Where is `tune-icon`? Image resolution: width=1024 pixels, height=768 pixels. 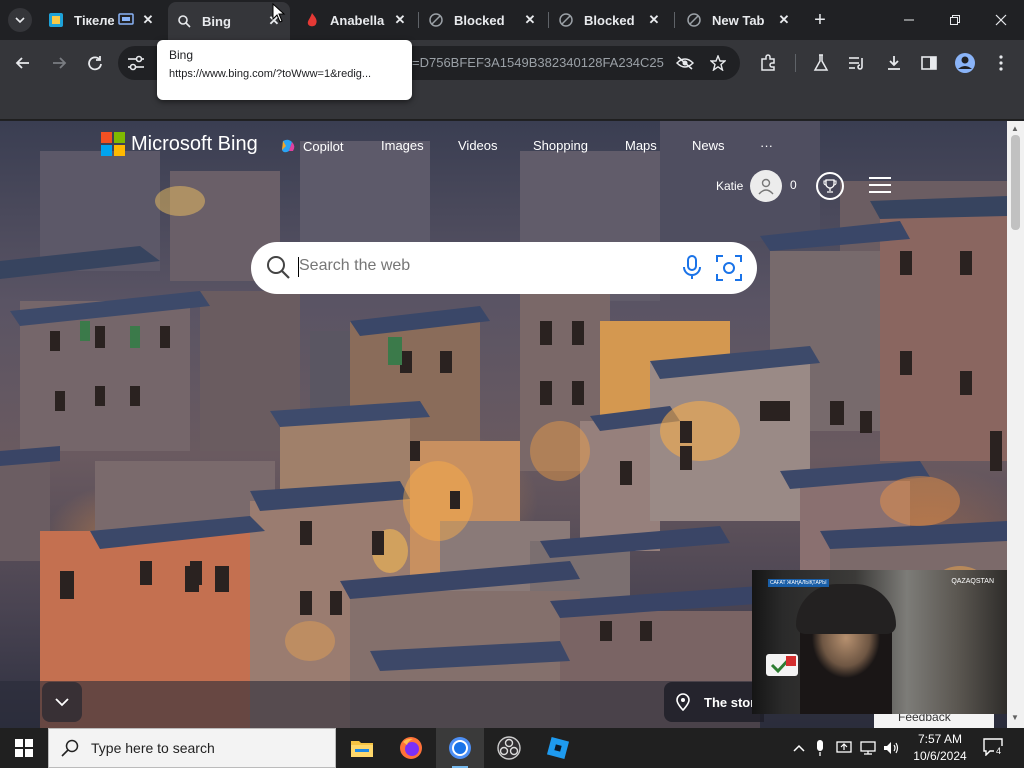 tune-icon is located at coordinates (136, 63).